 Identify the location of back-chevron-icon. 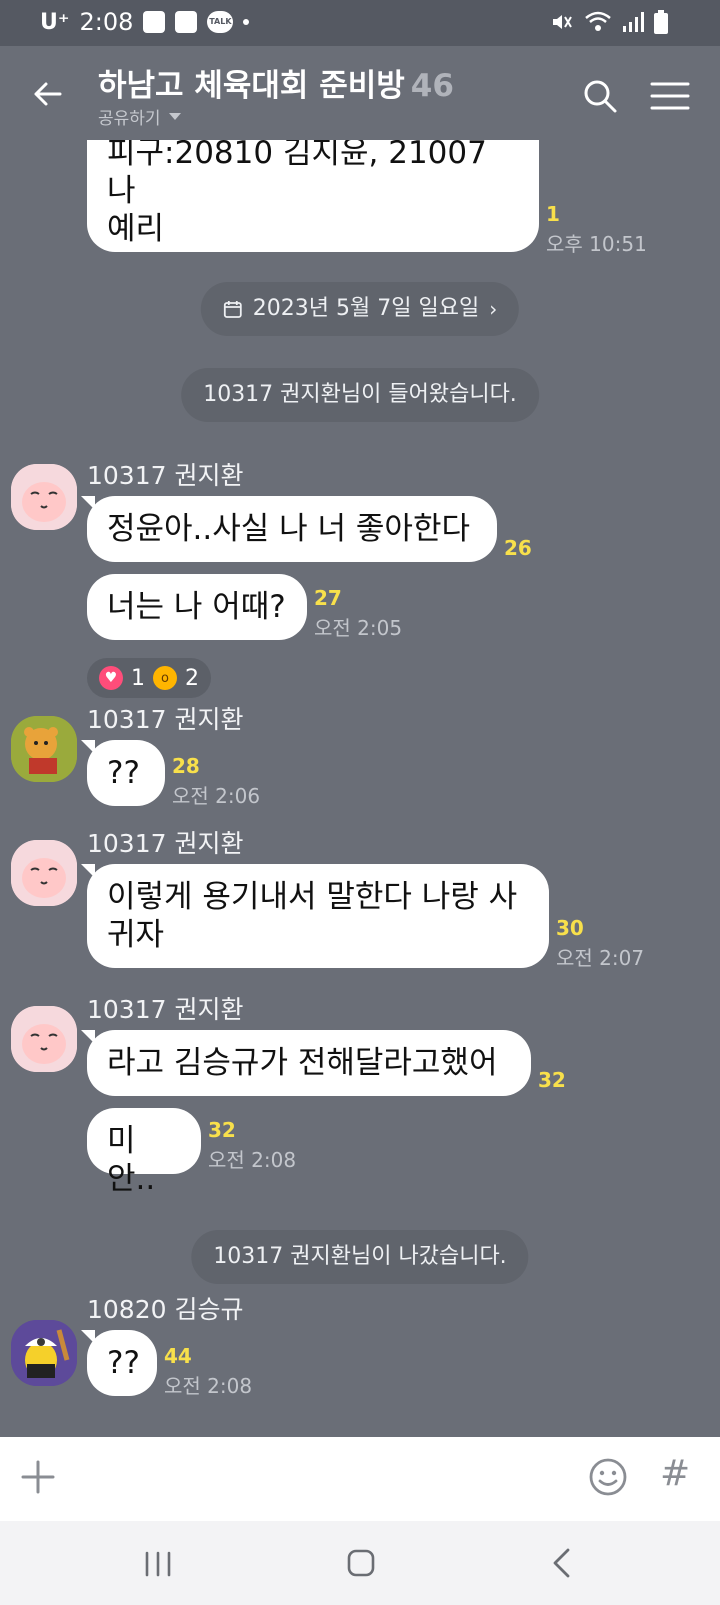
(562, 1563).